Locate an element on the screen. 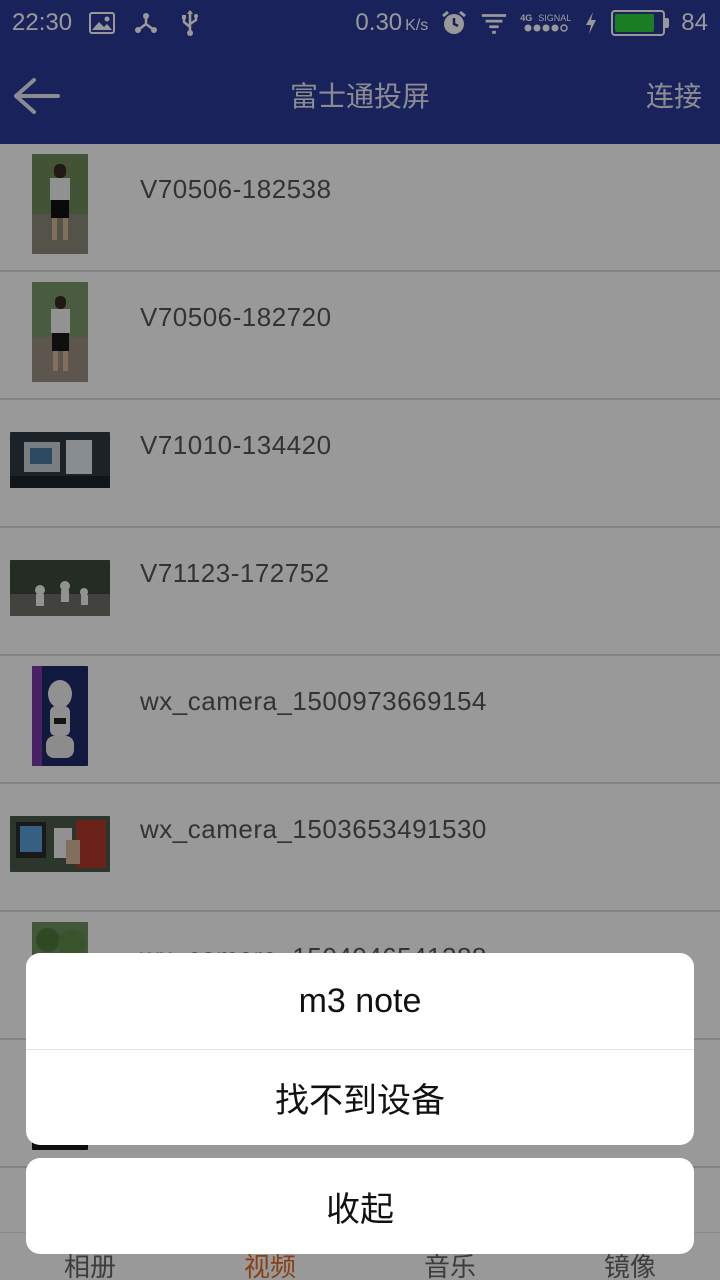 This screenshot has width=720, height=1280. device-sheet: m3 note 找不到设备 is located at coordinates (360, 1049).